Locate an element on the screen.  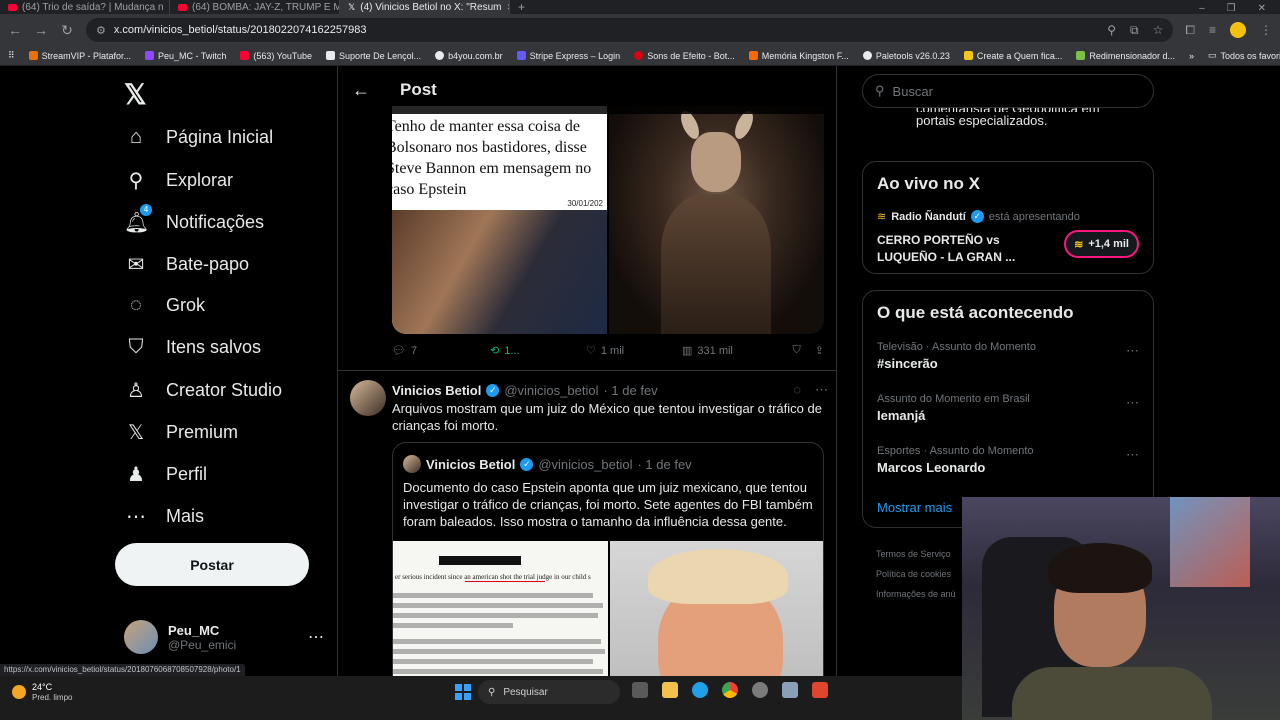
post-button: Postar is located at coordinates (212, 564).